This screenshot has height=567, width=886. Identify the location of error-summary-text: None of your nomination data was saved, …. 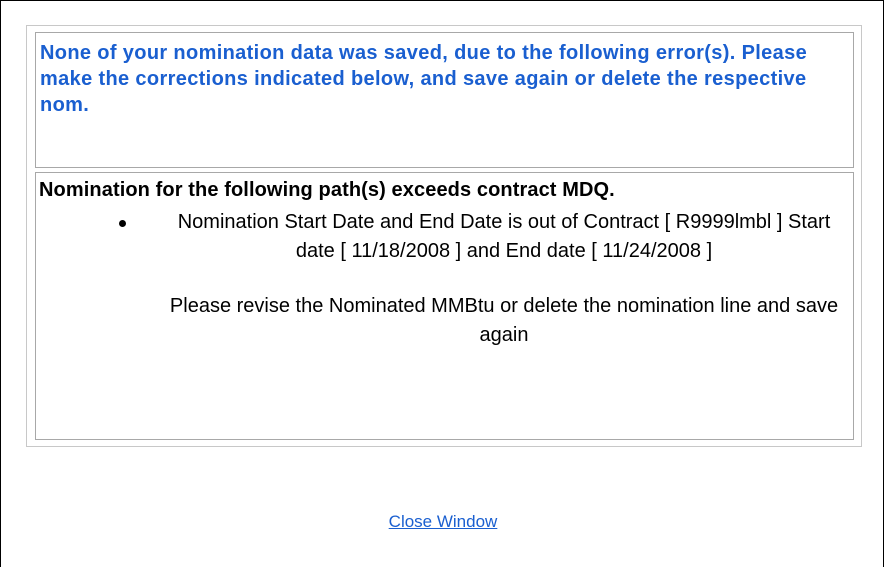
(424, 79).